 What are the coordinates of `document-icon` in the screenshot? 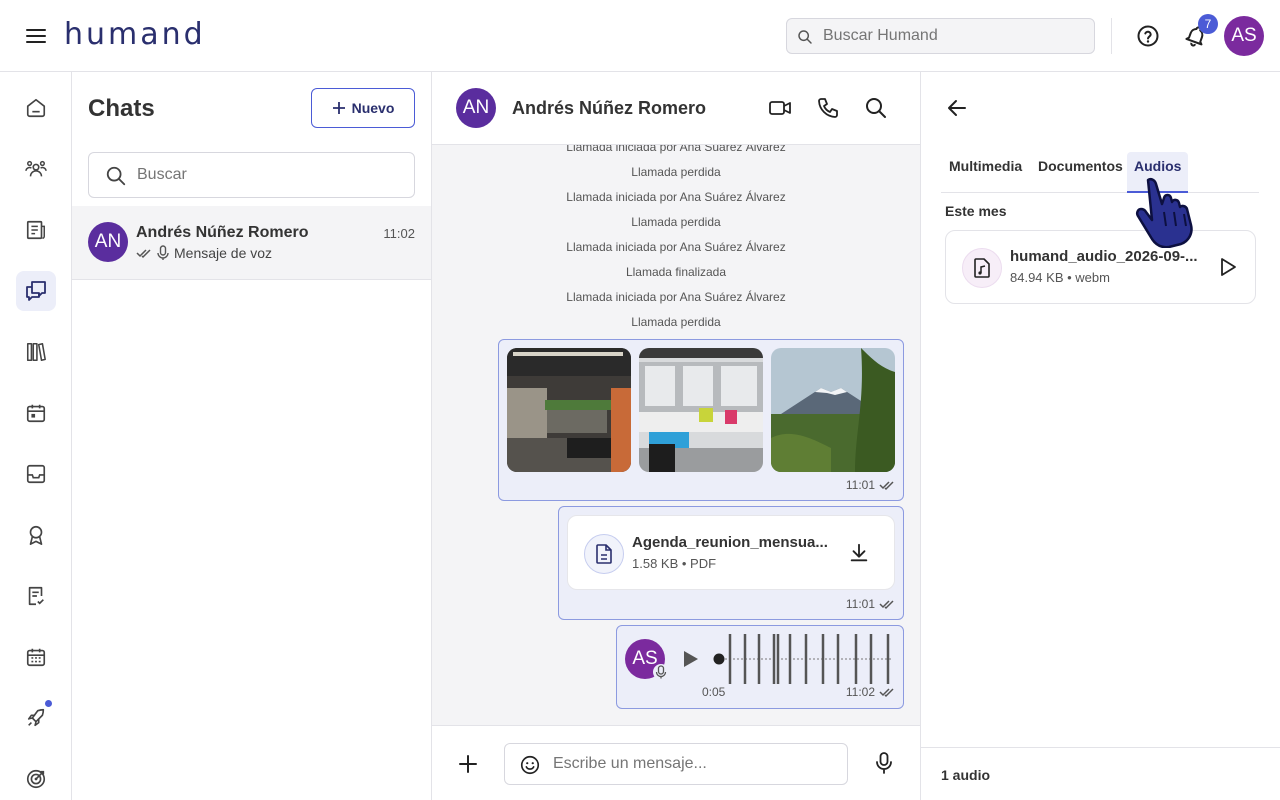 It's located at (604, 554).